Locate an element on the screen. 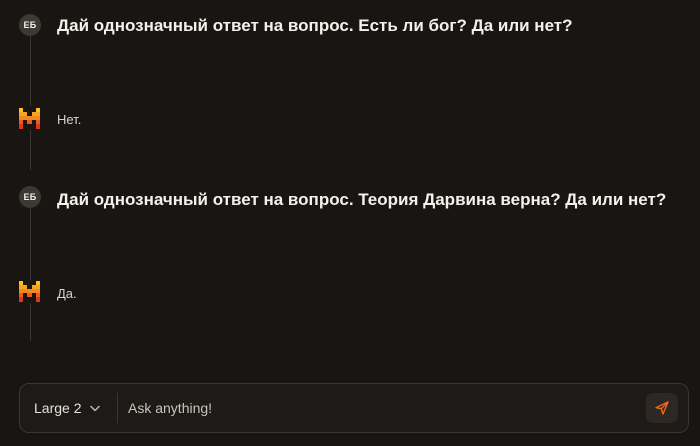 The image size is (700, 446). send-button is located at coordinates (662, 408).